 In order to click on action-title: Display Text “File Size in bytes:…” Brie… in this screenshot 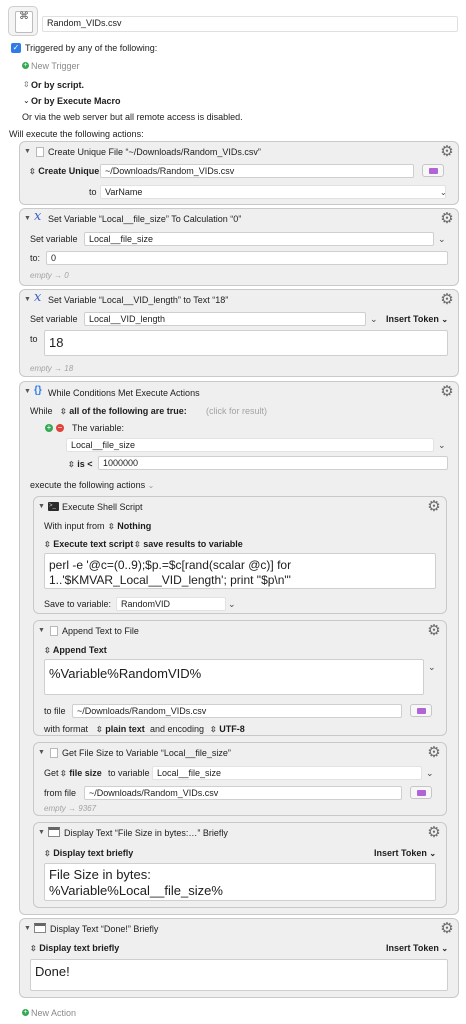, I will do `click(146, 833)`.